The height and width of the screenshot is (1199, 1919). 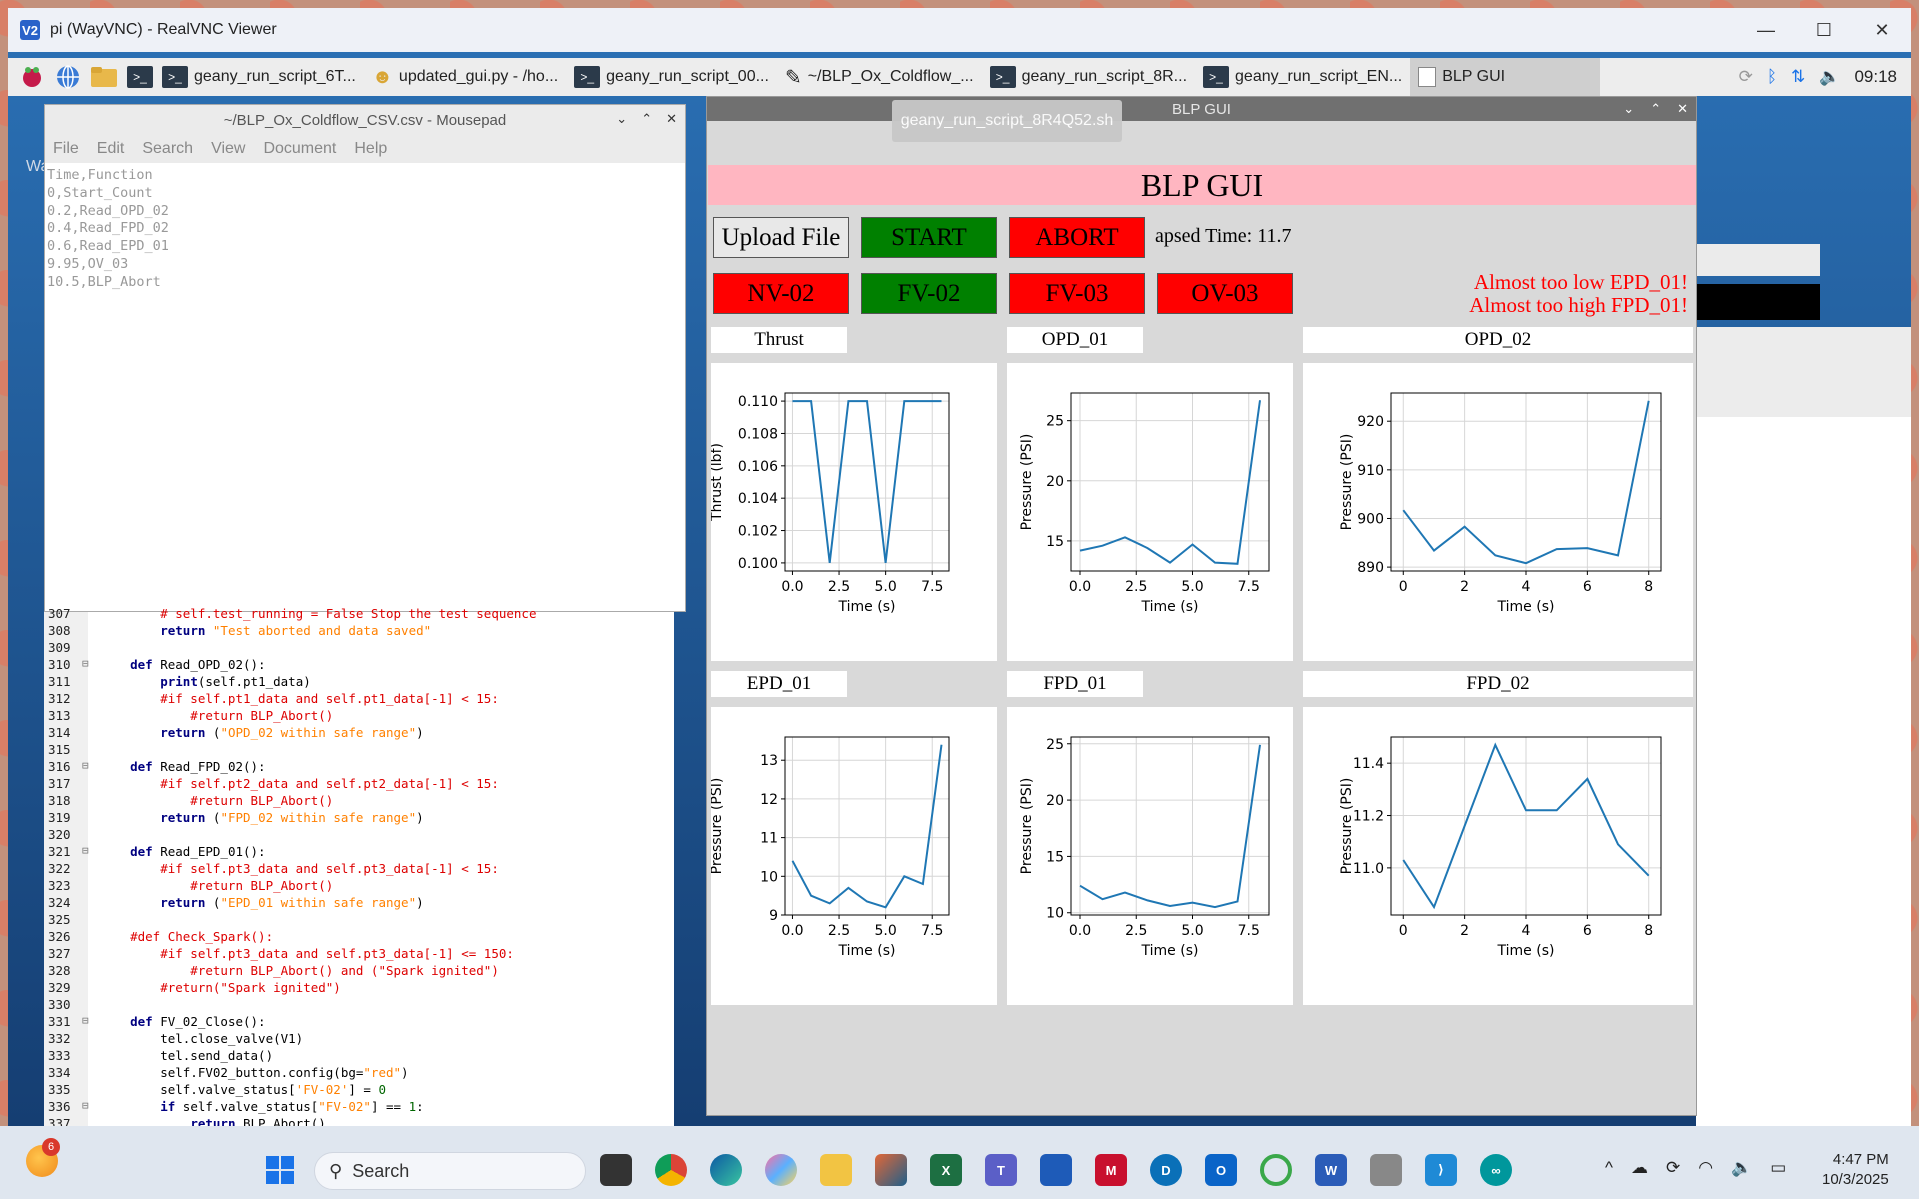 I want to click on wifi-icon: ◠, so click(x=1705, y=1168).